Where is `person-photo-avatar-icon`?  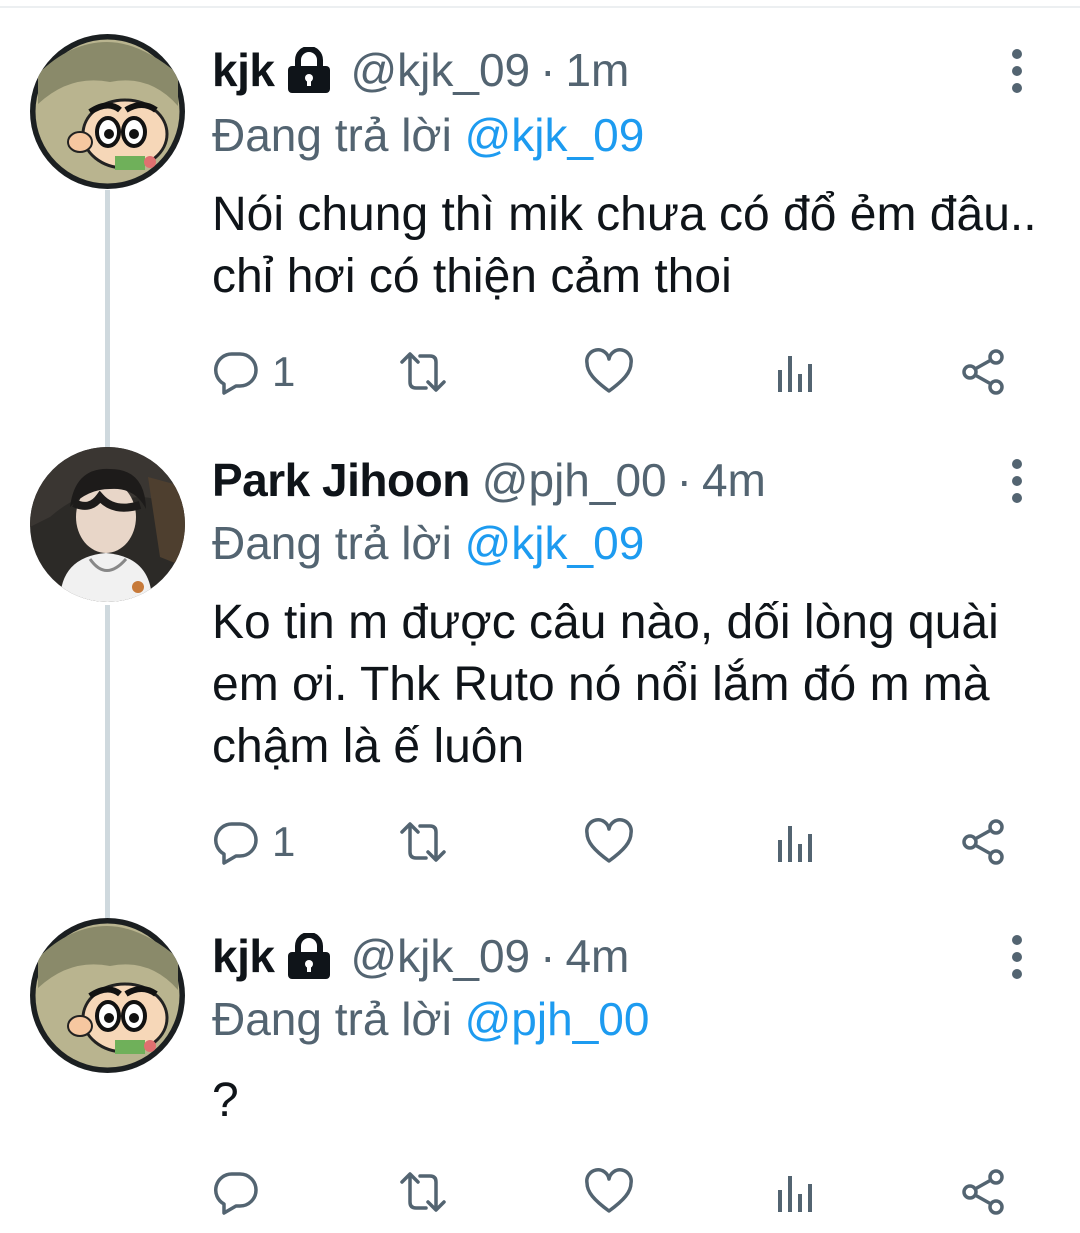
person-photo-avatar-icon is located at coordinates (107, 524).